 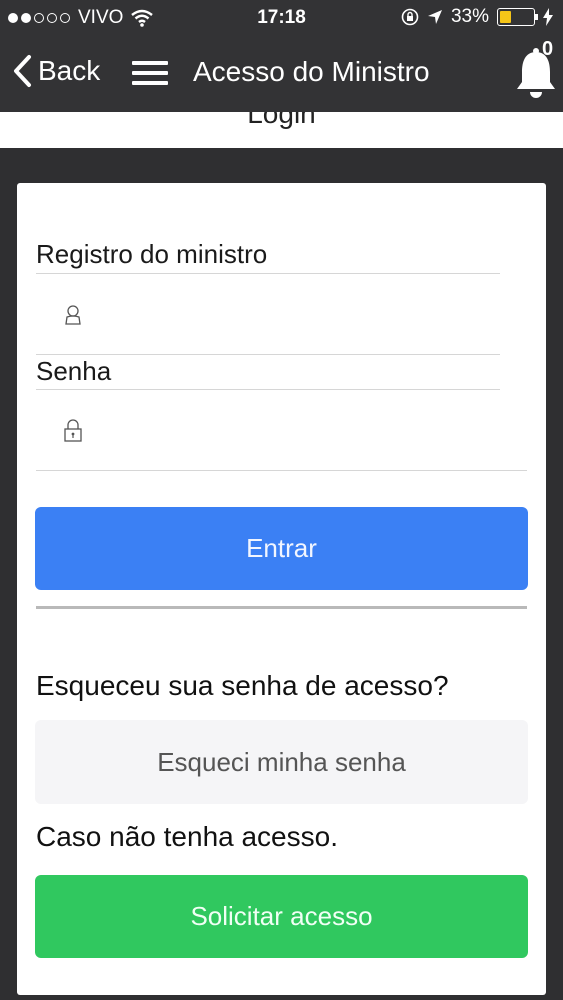 I want to click on senha-input, so click(x=297, y=433).